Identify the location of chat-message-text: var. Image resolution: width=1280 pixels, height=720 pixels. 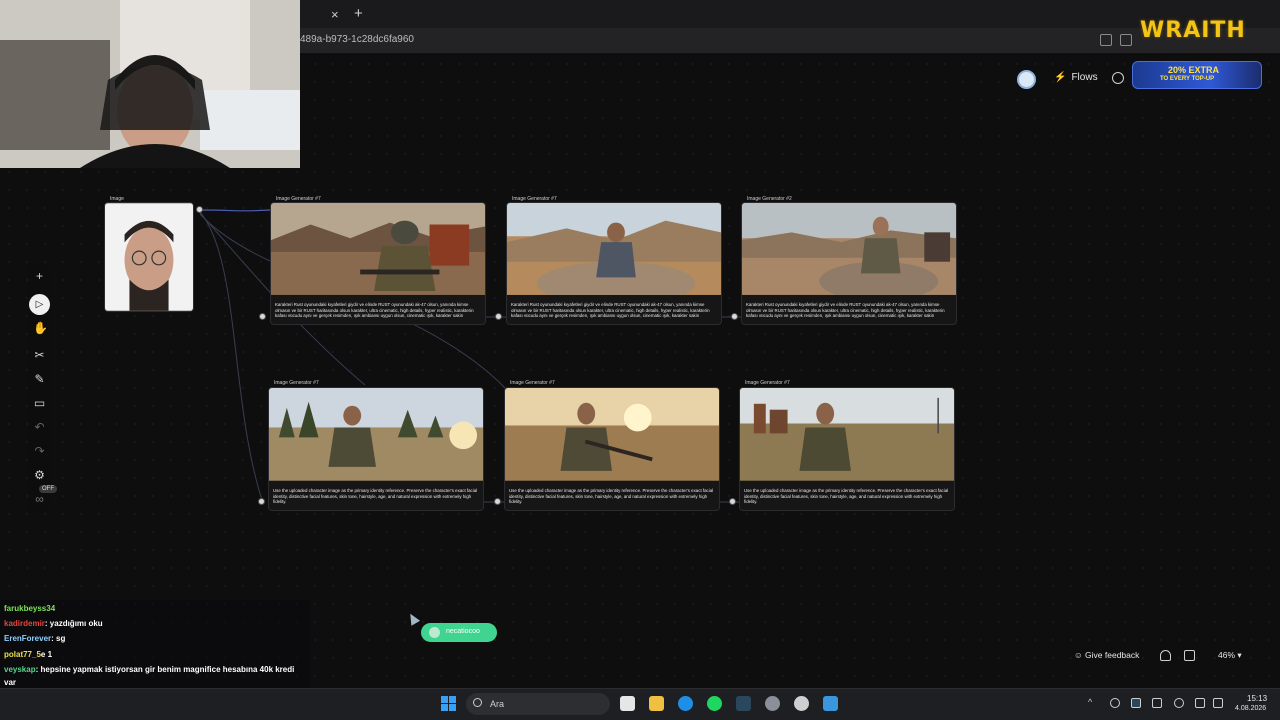
(10, 682).